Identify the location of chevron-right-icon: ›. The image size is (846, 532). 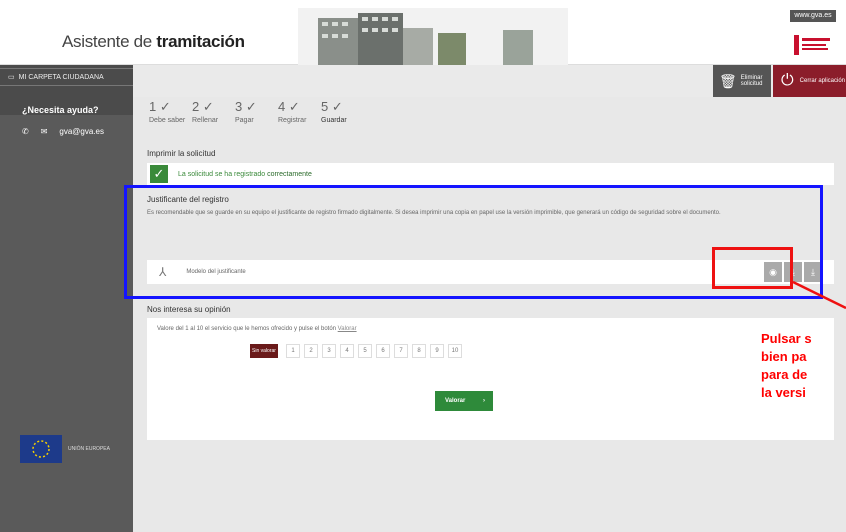
(484, 401).